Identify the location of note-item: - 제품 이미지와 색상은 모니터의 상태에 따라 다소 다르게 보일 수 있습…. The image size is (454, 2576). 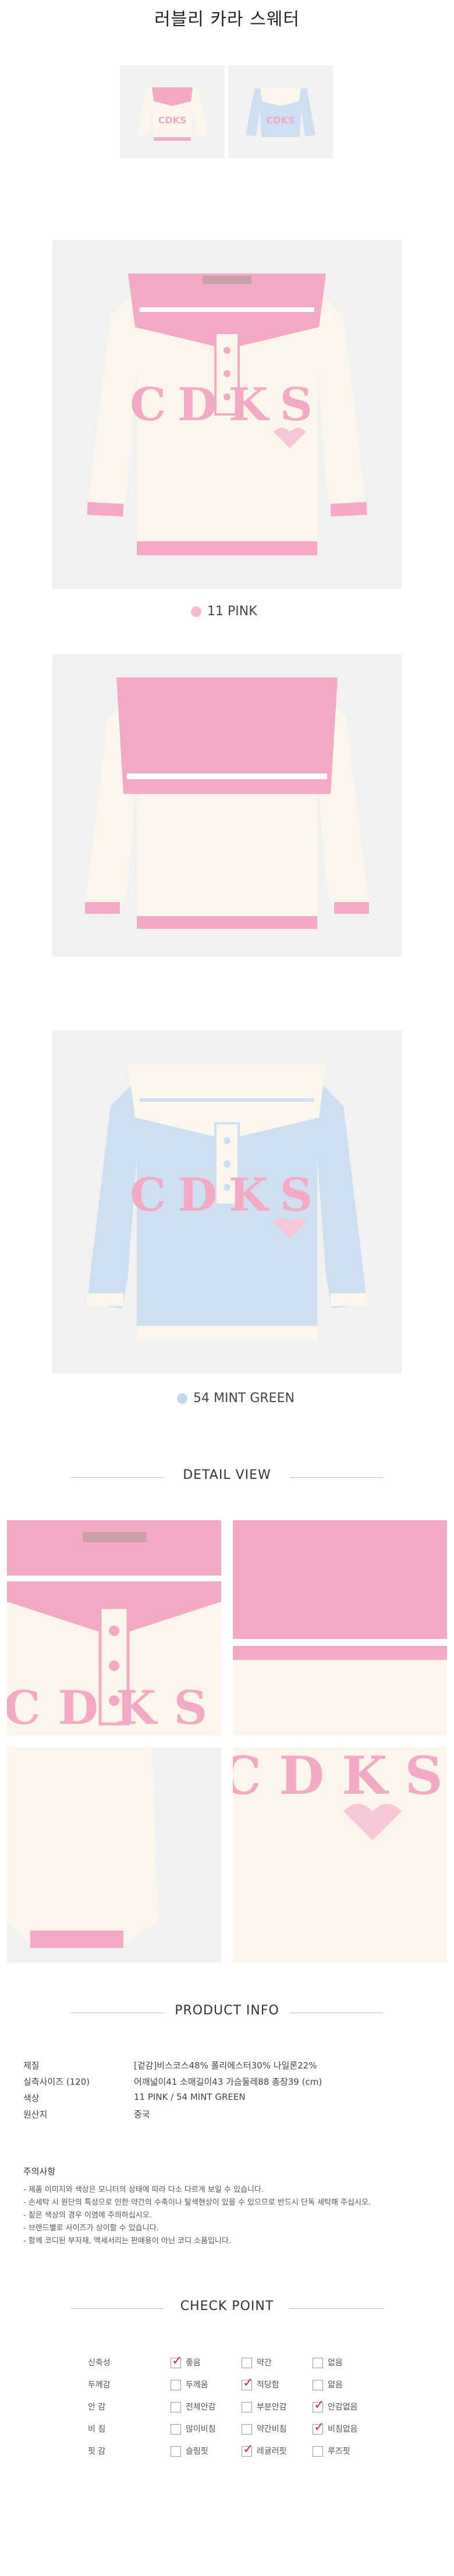
(143, 2190).